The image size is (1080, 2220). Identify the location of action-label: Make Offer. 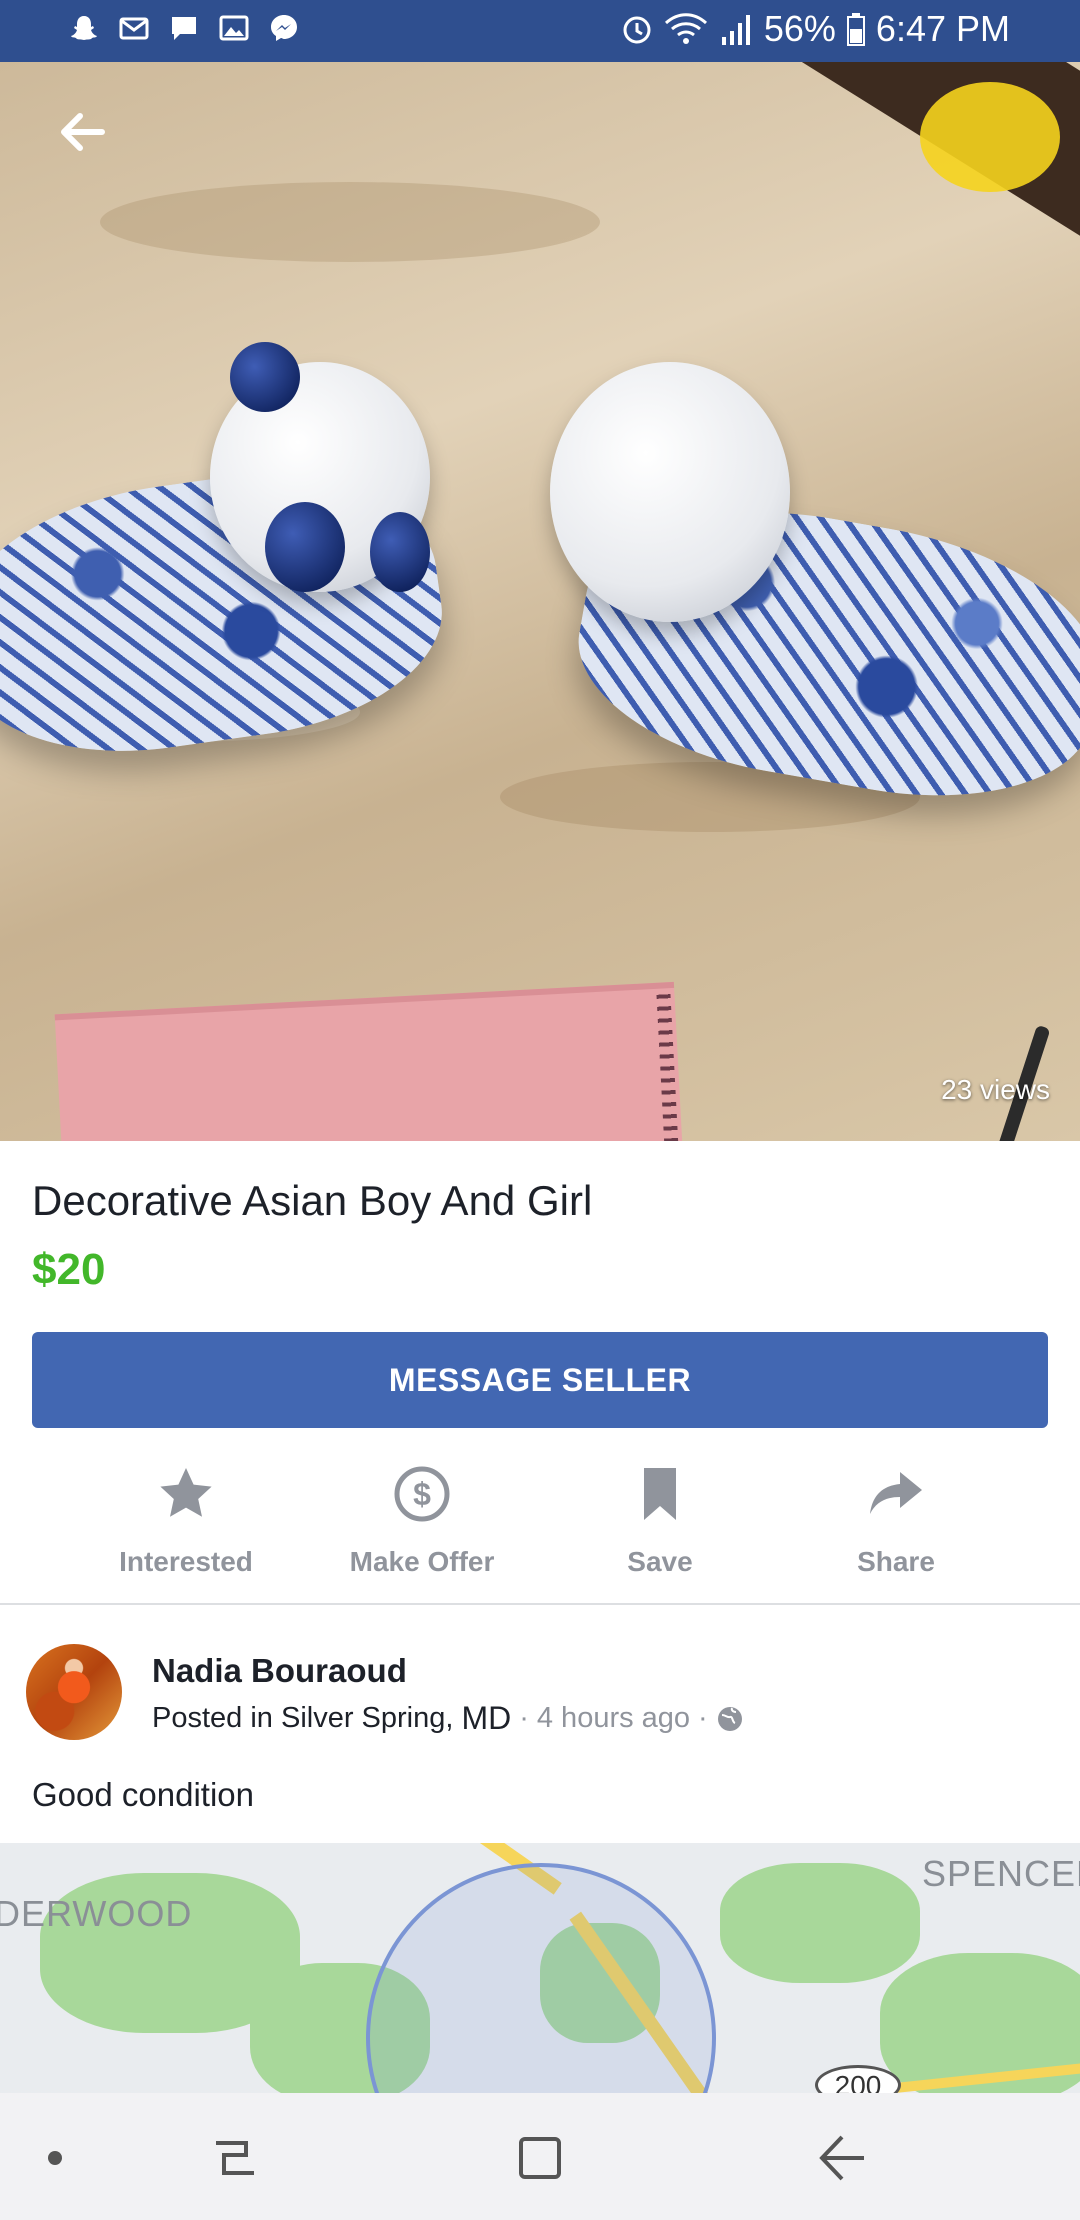
(422, 1561).